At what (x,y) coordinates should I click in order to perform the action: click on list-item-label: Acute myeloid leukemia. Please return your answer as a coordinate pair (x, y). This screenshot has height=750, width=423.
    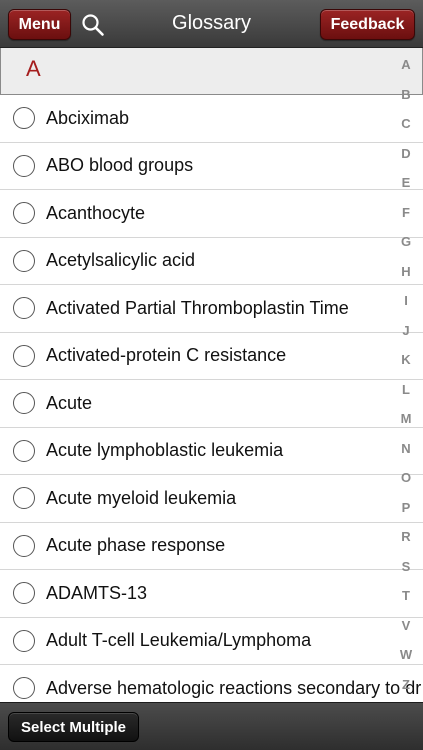
    Looking at the image, I should click on (141, 497).